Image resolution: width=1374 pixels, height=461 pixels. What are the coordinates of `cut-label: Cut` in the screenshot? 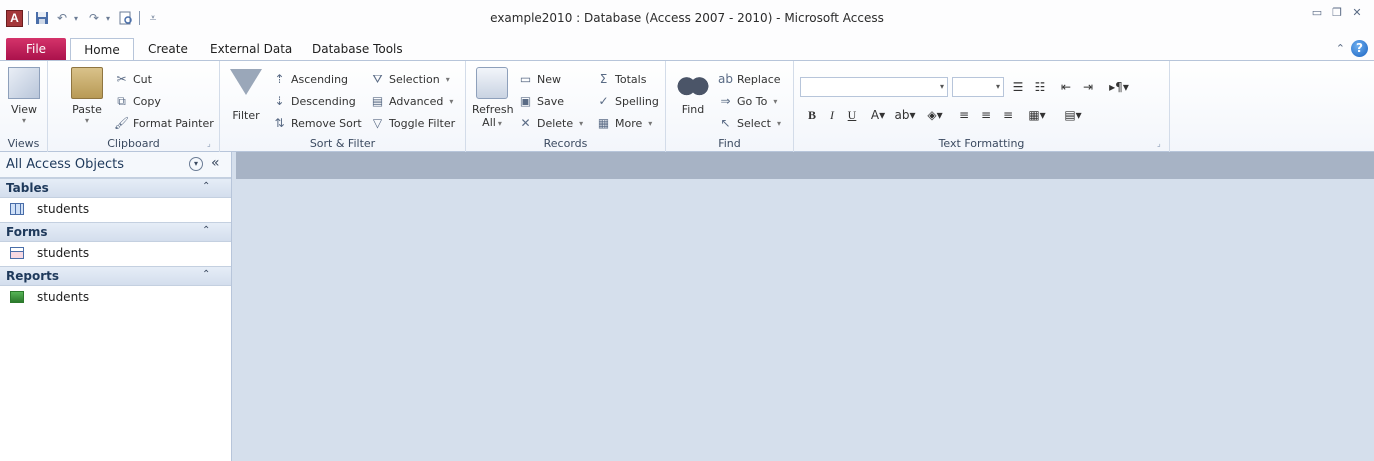 It's located at (142, 79).